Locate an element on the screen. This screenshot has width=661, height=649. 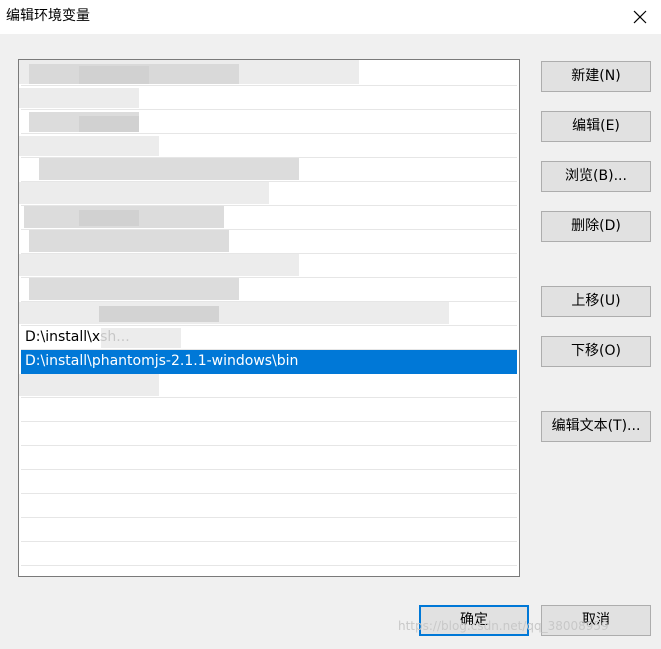
move-down-button: 下移(O) is located at coordinates (596, 351).